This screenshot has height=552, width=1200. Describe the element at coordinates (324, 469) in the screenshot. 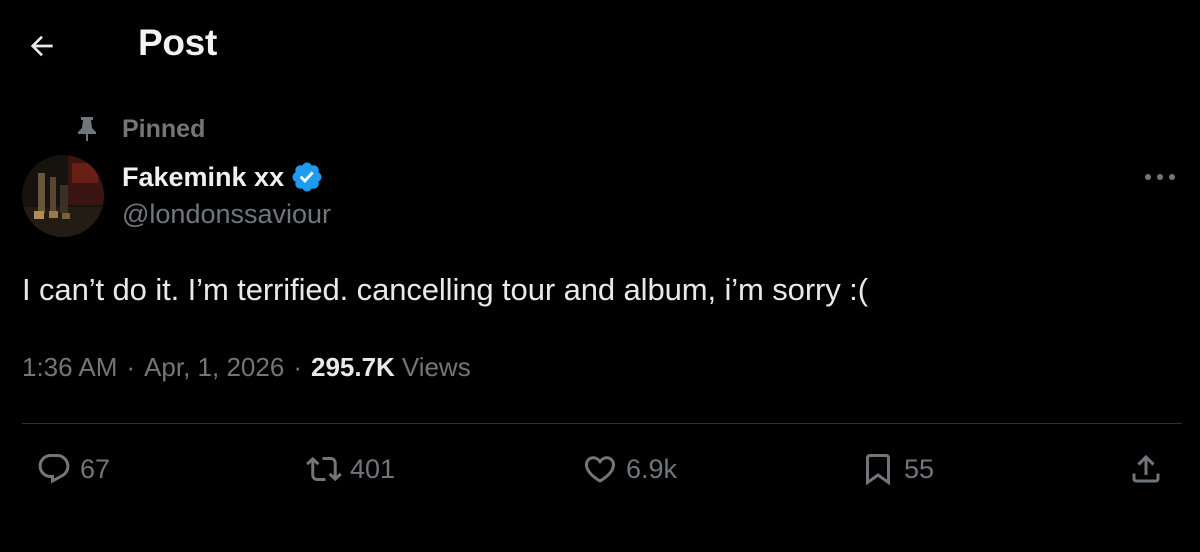

I see `repost-icon` at that location.